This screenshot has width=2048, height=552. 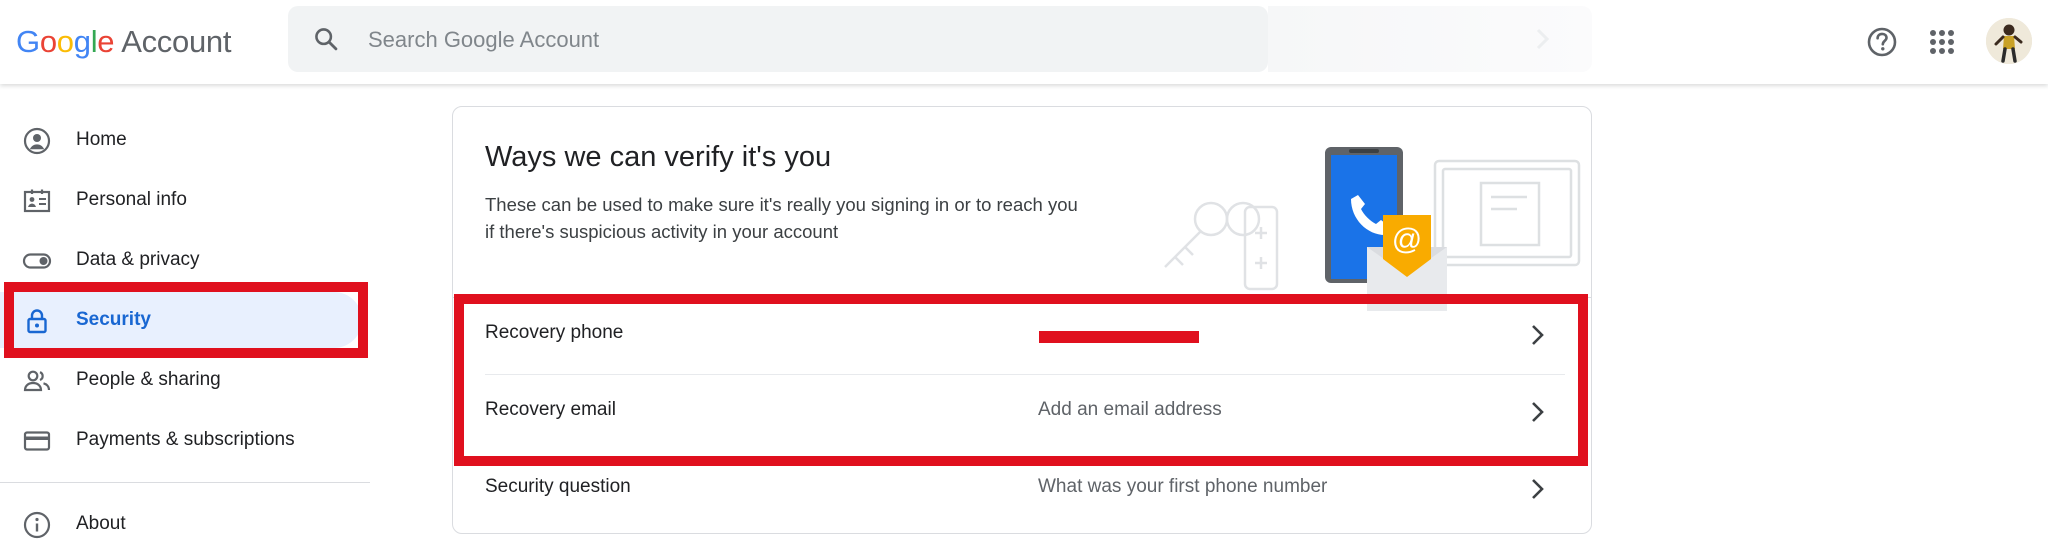 I want to click on sidebar-item-label: Personal info, so click(x=131, y=199).